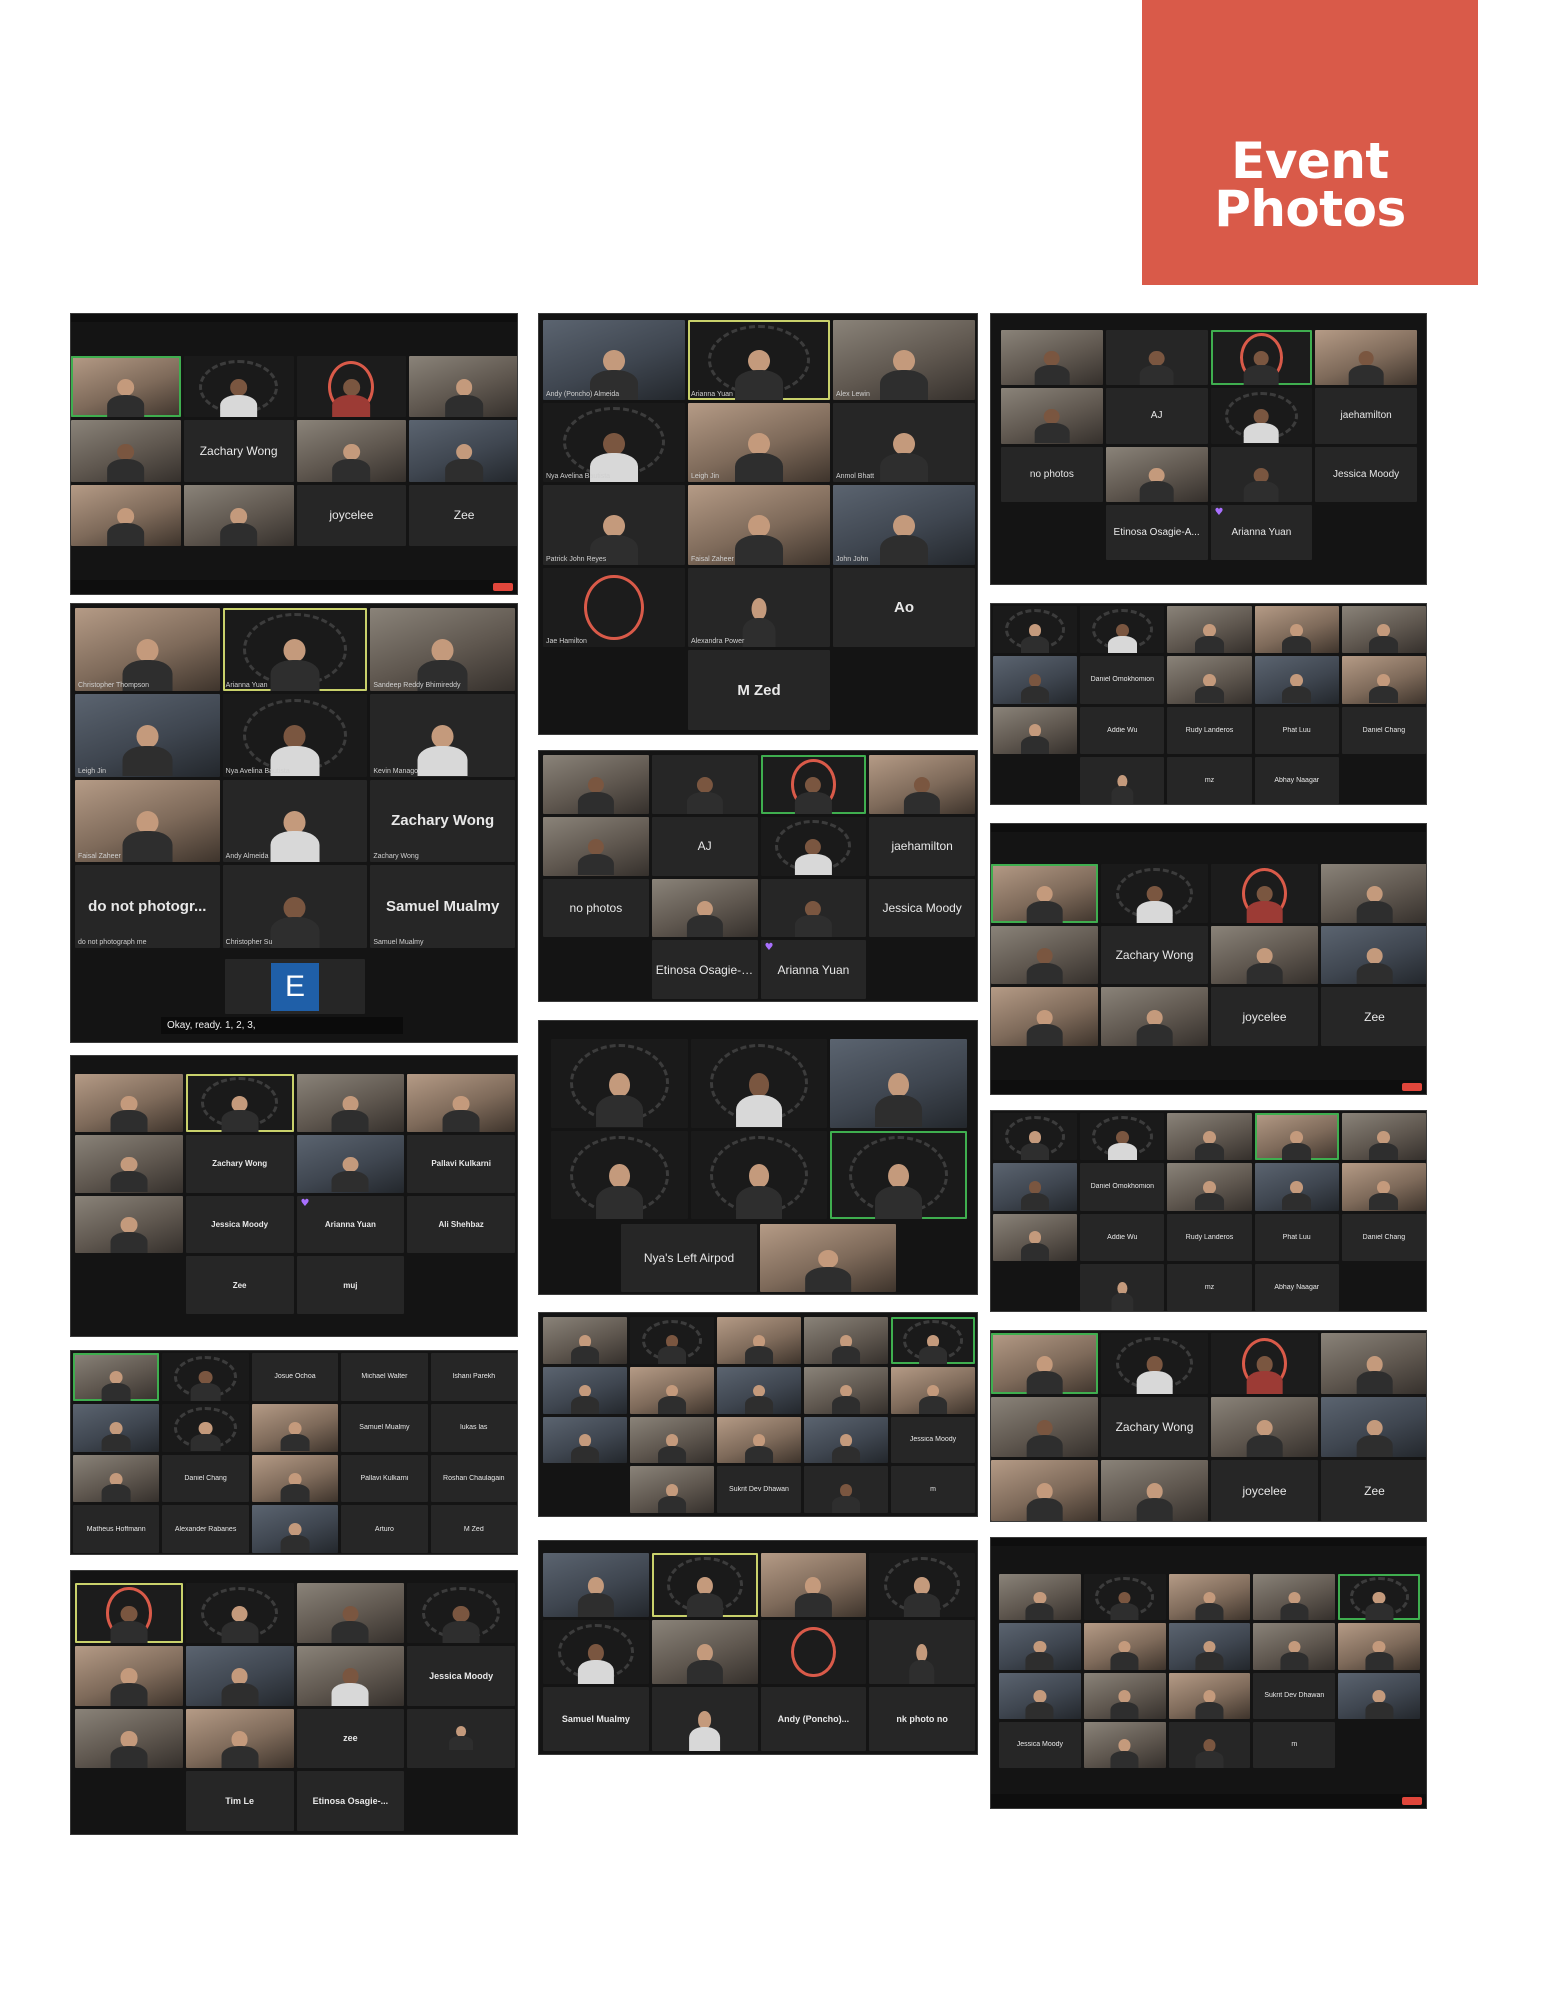 The width and height of the screenshot is (1545, 2000). I want to click on video-tile: Christopher Thompson, so click(147, 649).